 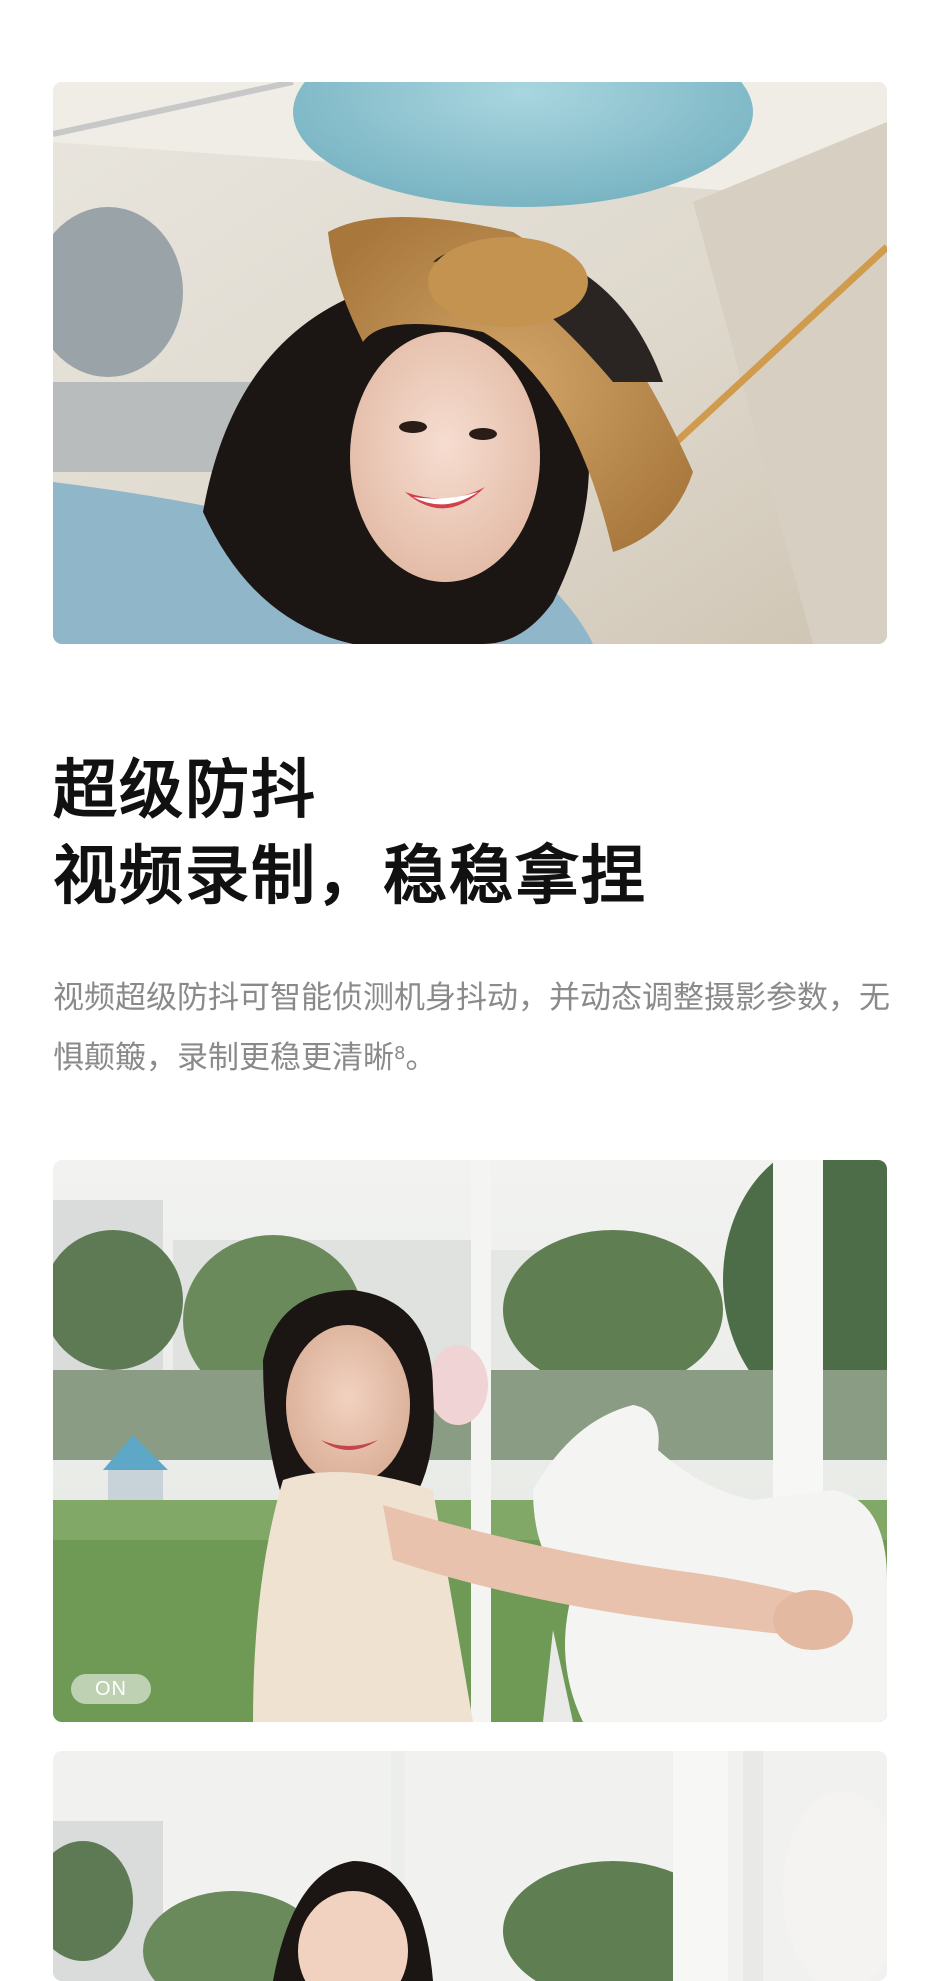 I want to click on headline-line-1: 超级防抖, so click(x=185, y=791).